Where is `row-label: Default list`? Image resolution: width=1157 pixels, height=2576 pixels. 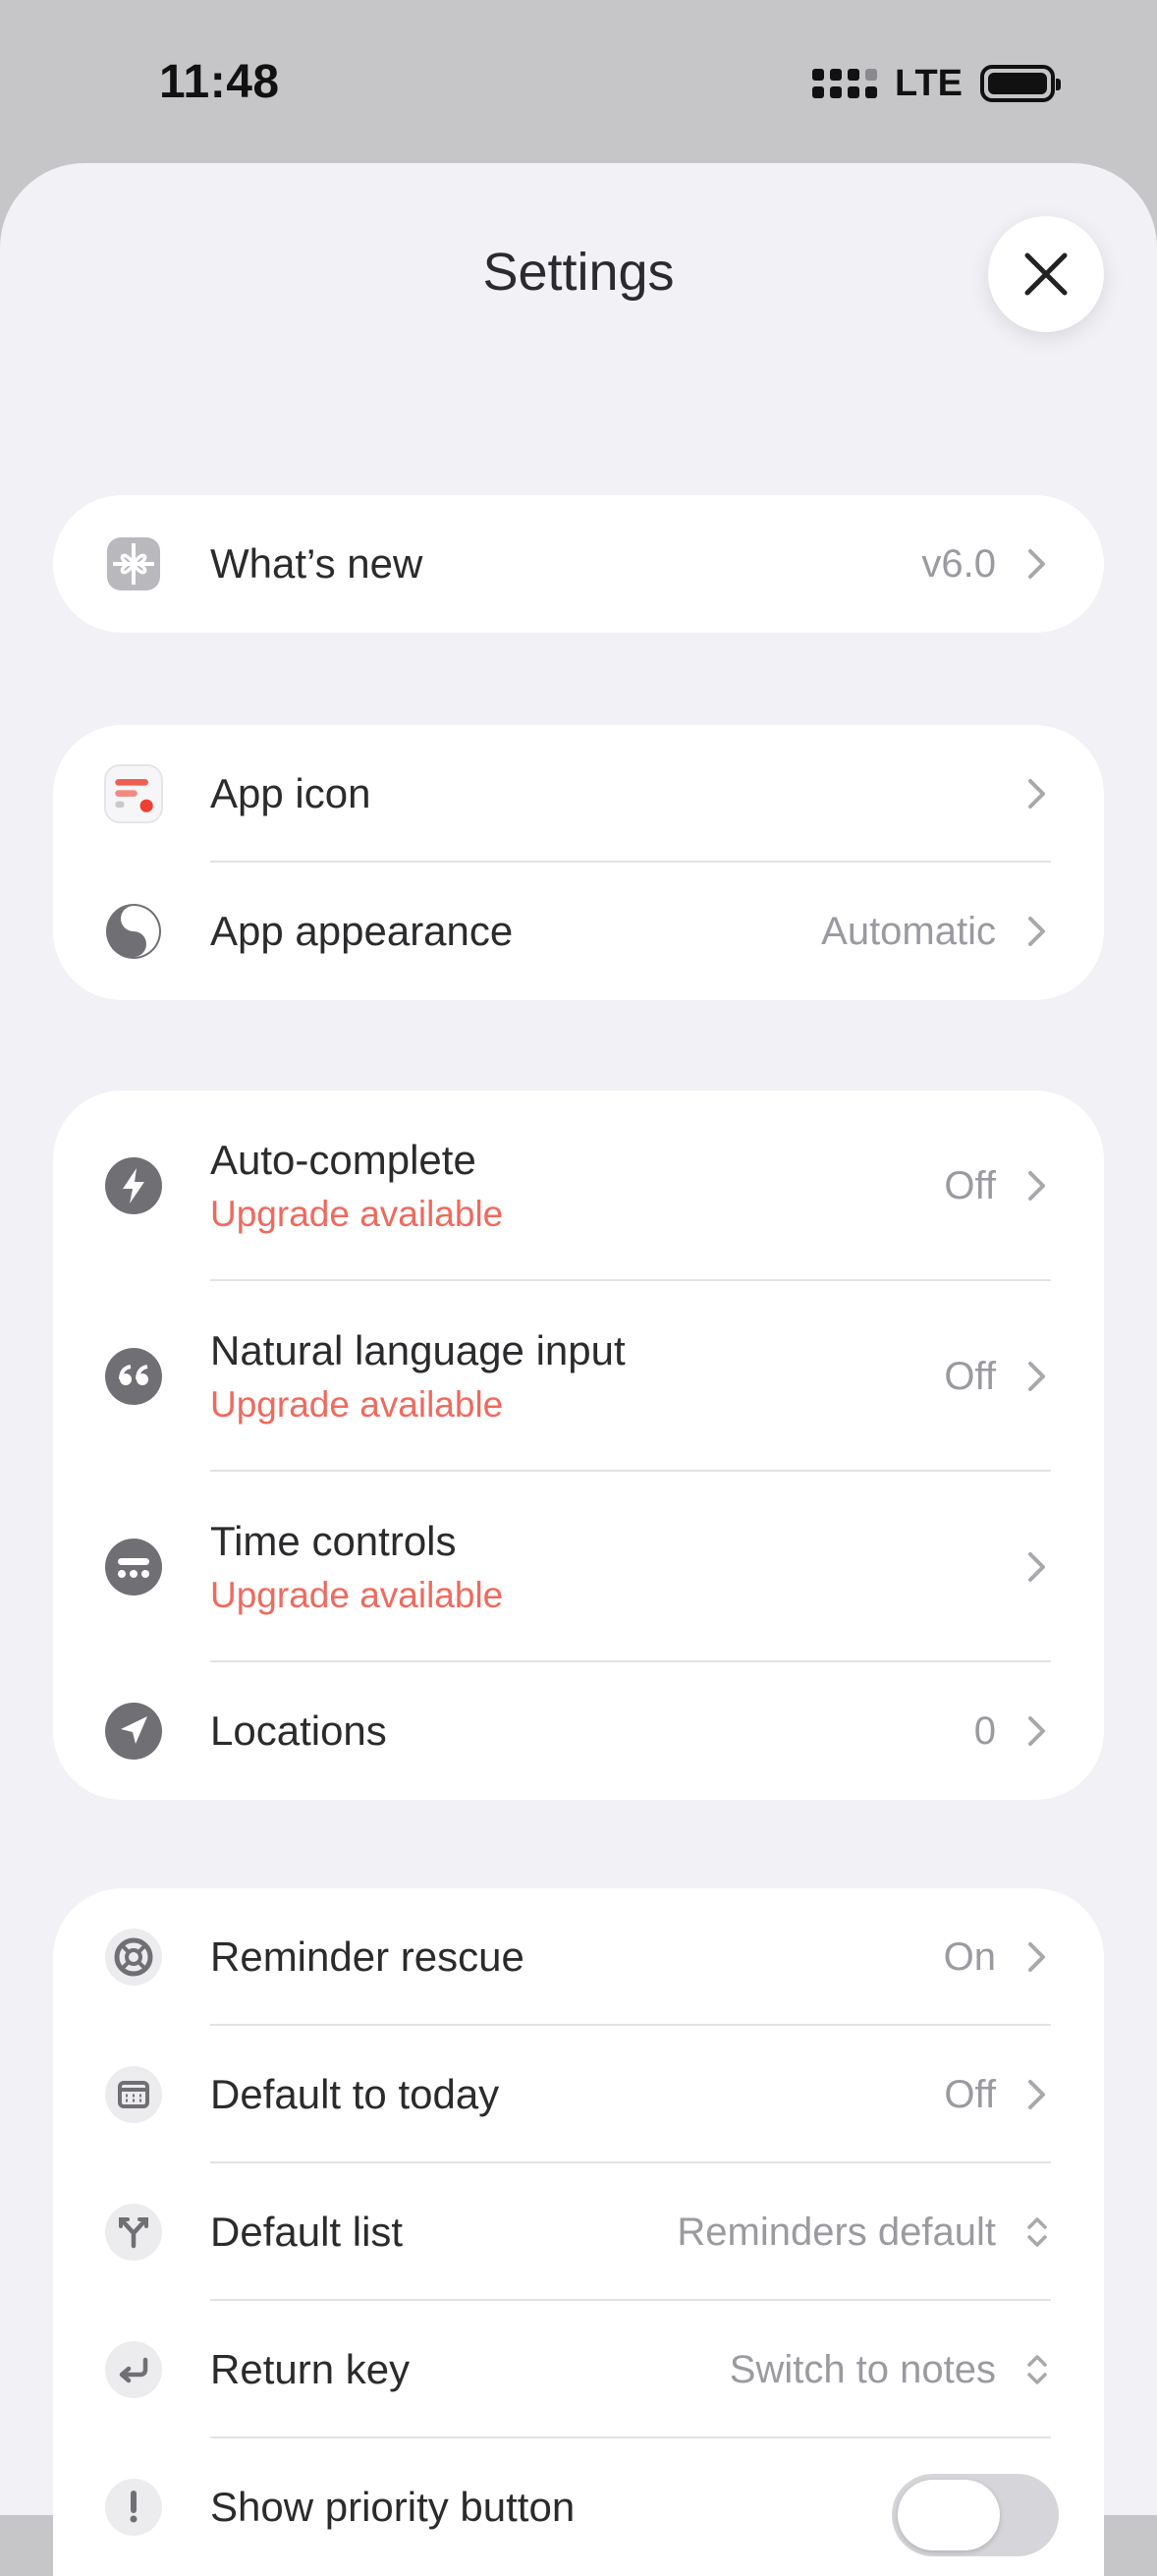
row-label: Default list is located at coordinates (307, 2232).